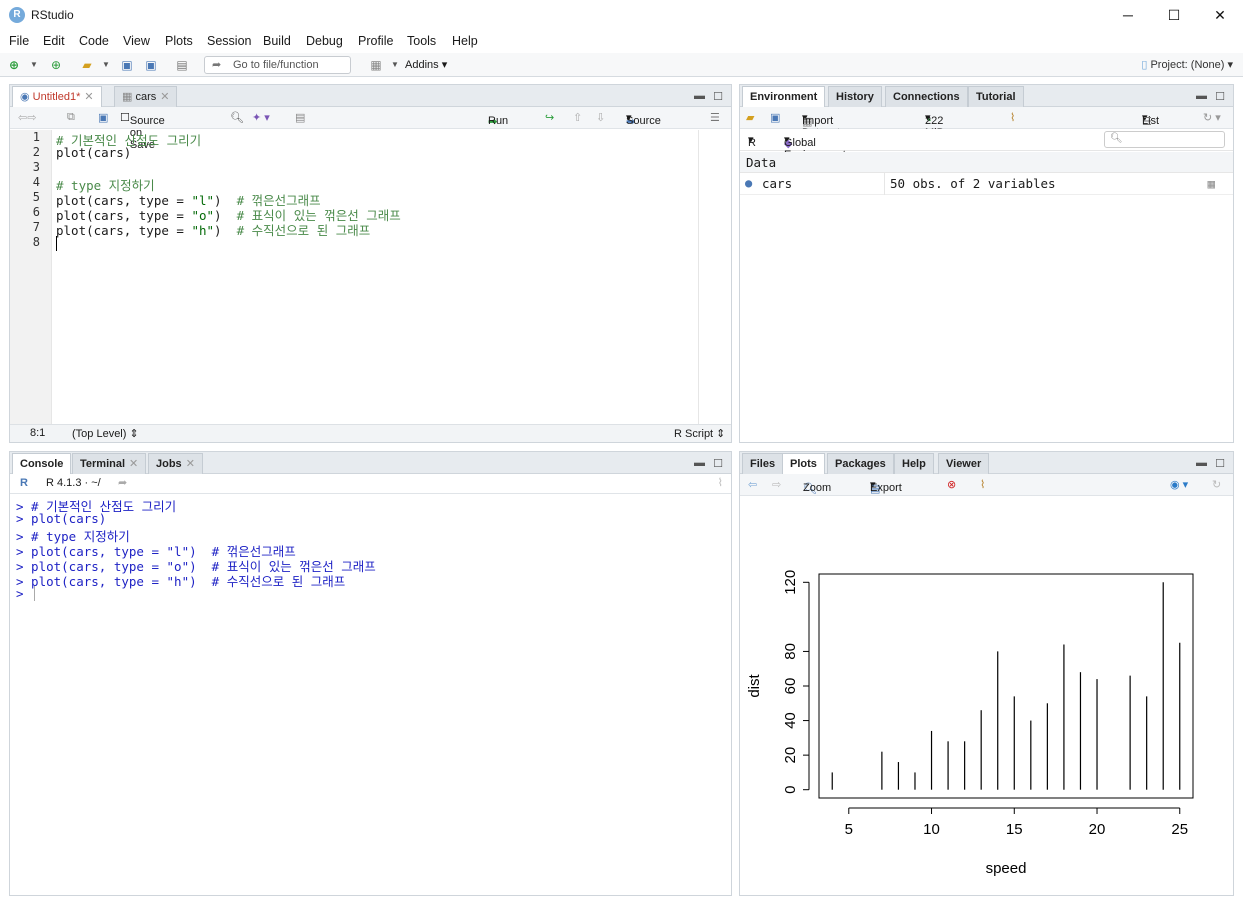  Describe the element at coordinates (375, 41) in the screenshot. I see `menu-profile: Profile` at that location.